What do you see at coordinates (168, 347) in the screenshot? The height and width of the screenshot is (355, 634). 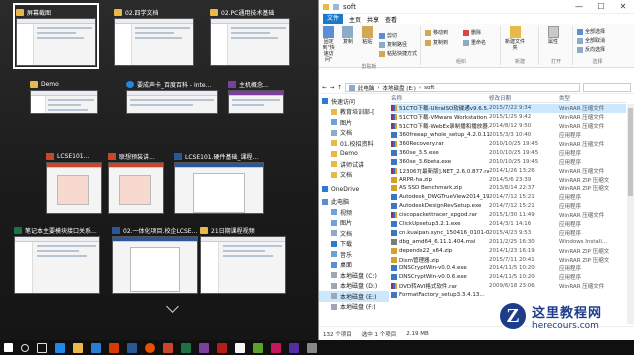 I see `powerpoint-icon` at bounding box center [168, 347].